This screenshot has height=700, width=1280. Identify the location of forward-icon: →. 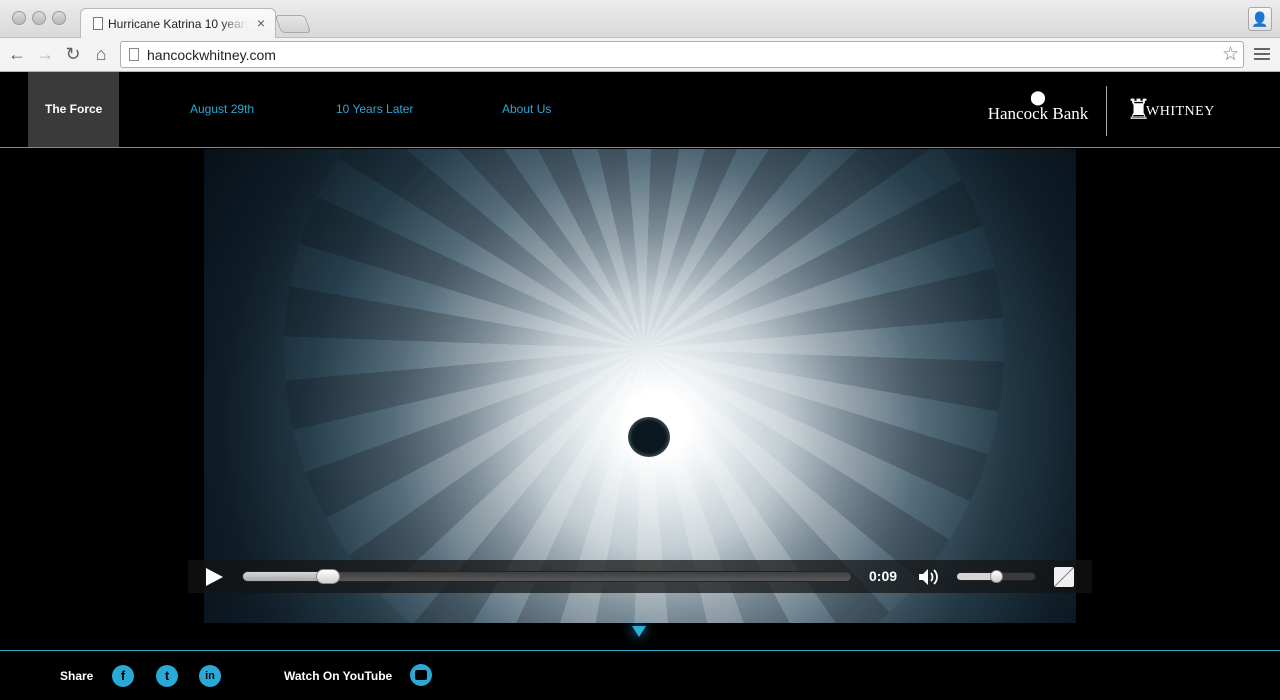
(45, 54).